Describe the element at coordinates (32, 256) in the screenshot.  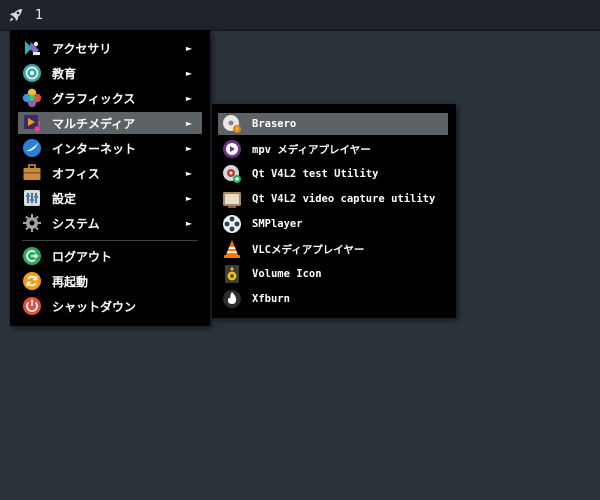
I see `logout-icon` at that location.